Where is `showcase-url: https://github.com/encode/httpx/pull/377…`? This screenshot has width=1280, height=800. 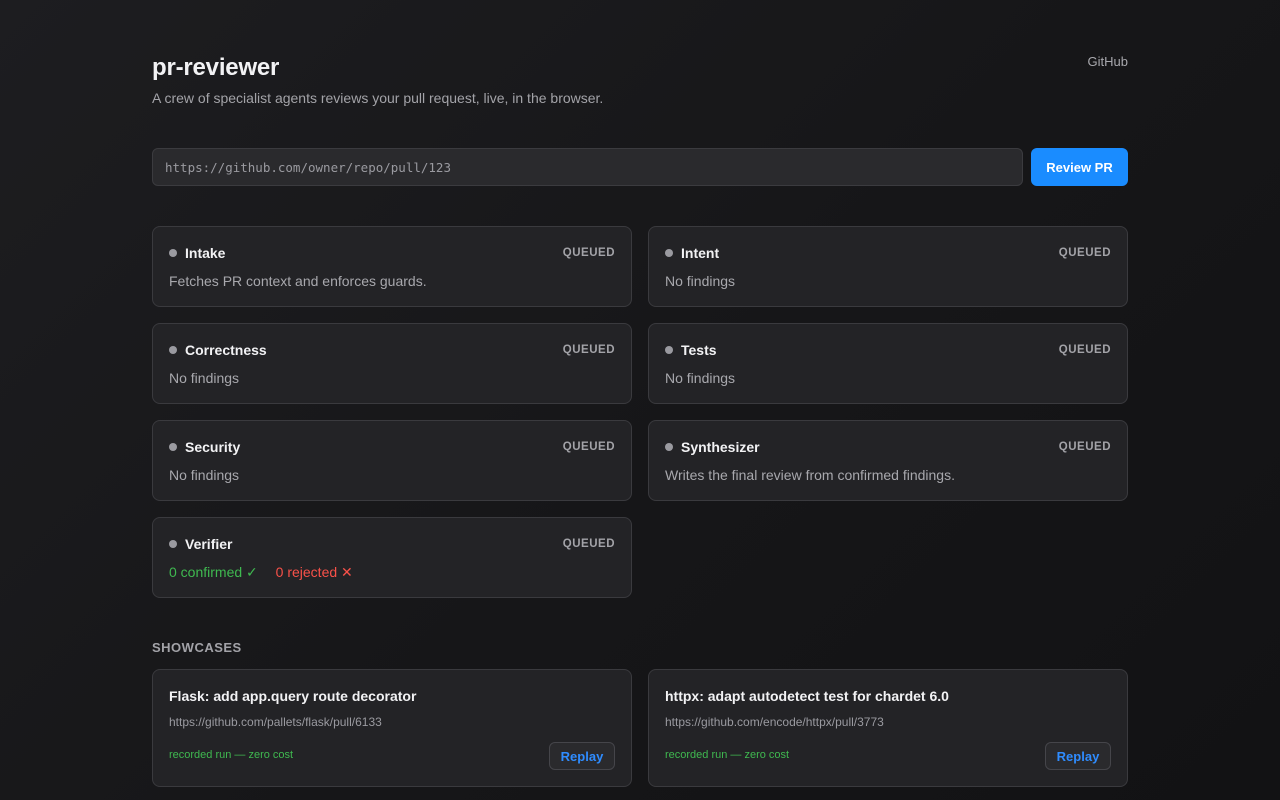
showcase-url: https://github.com/encode/httpx/pull/377… is located at coordinates (774, 722).